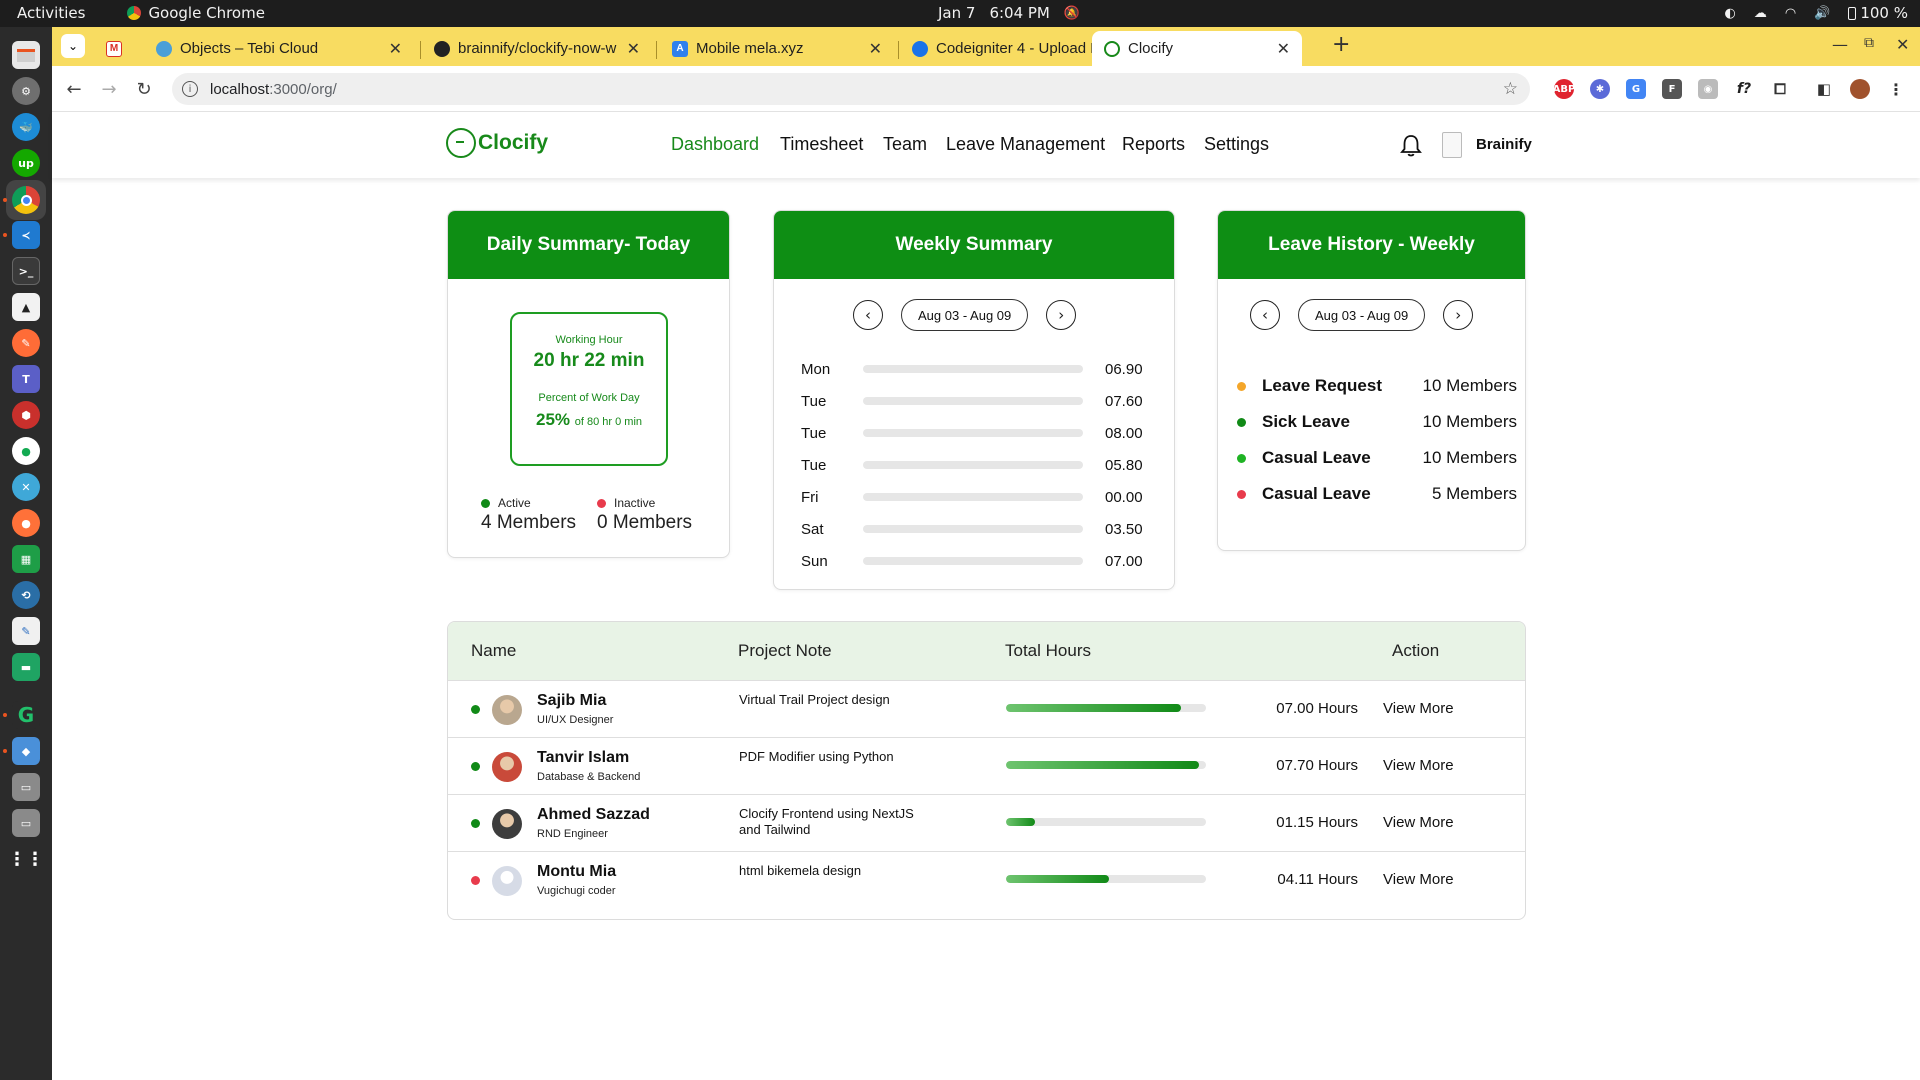  Describe the element at coordinates (74, 89) in the screenshot. I see `back-button: ←` at that location.